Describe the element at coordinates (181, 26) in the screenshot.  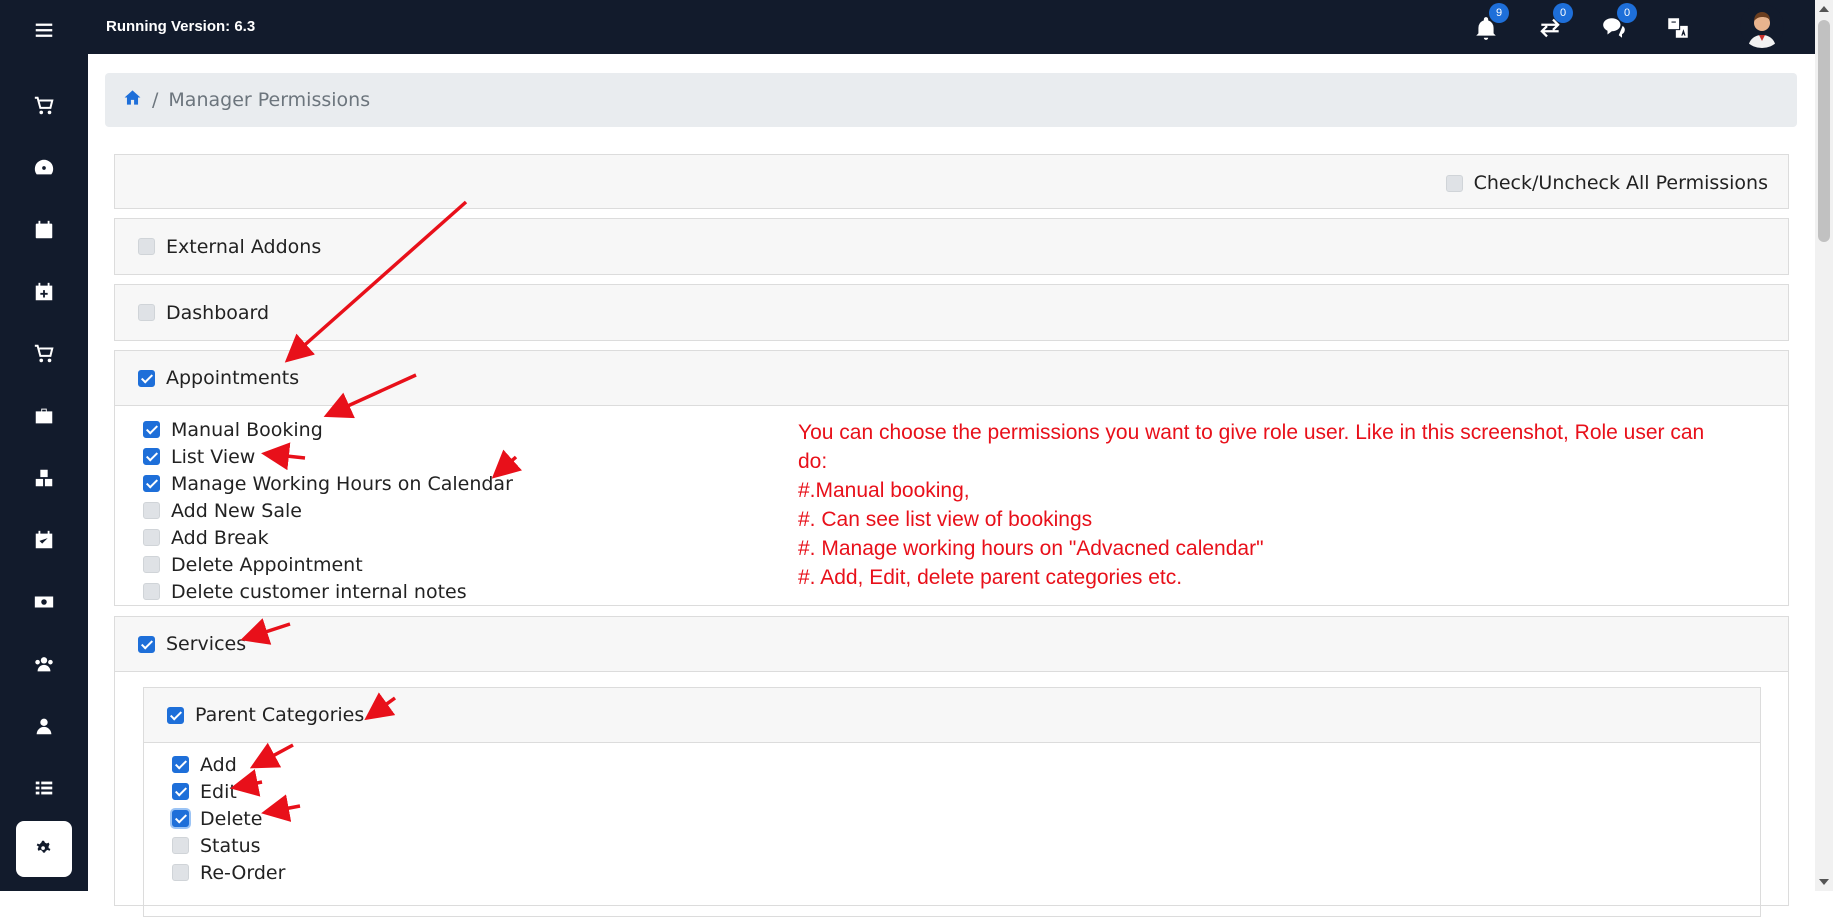
I see `version-text: Running Version: 6.3` at that location.